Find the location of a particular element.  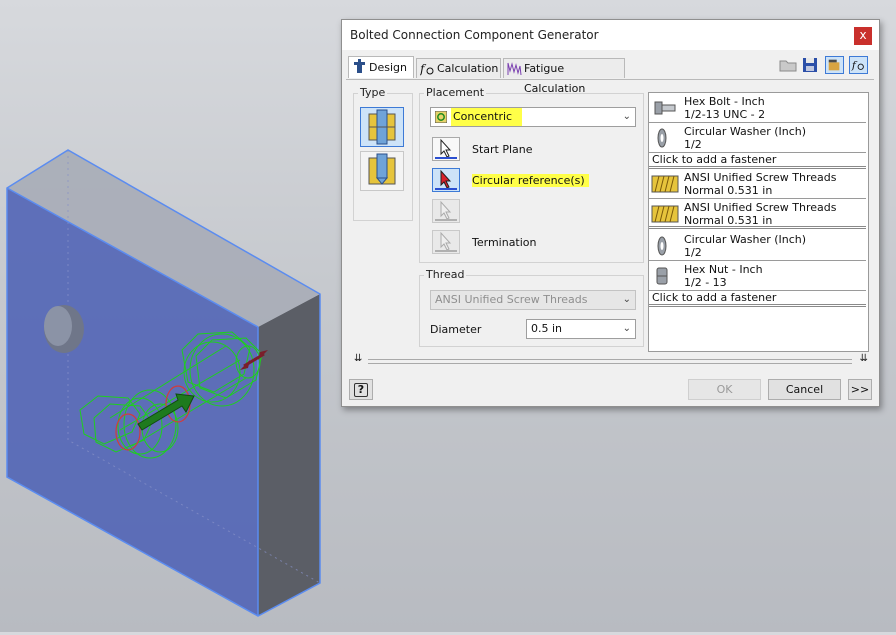

circular-reference-selector is located at coordinates (446, 180).